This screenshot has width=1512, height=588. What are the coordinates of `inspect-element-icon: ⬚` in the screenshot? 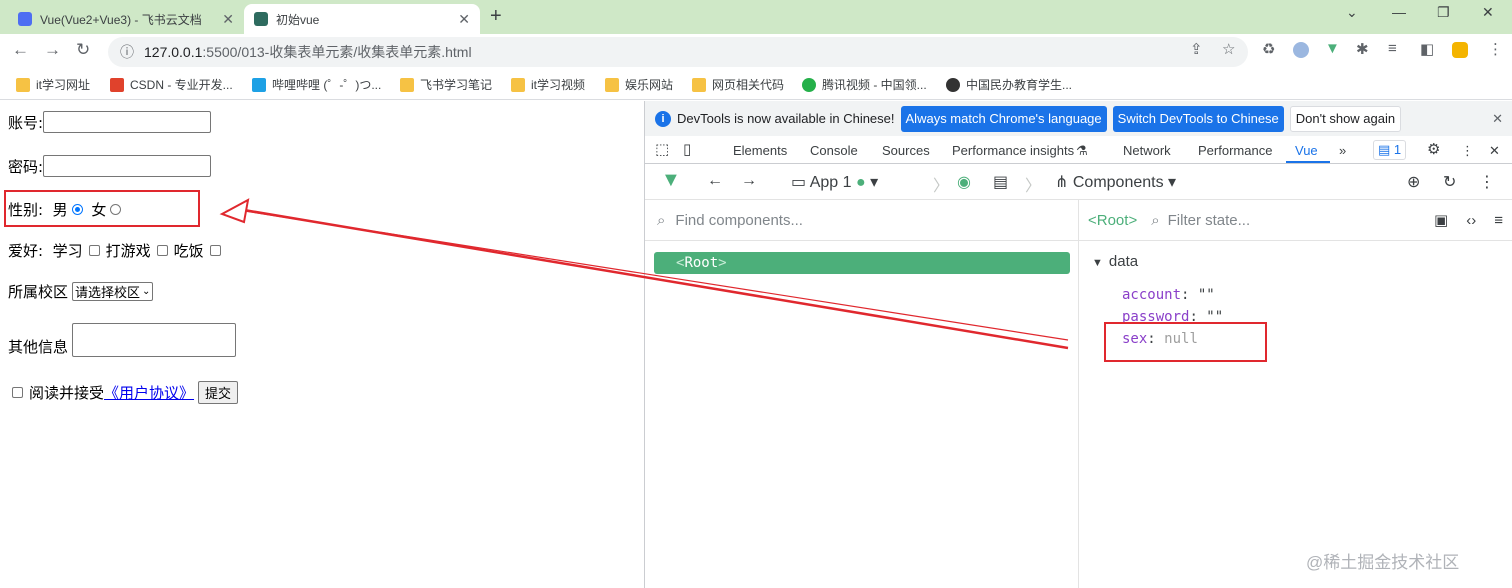 It's located at (662, 149).